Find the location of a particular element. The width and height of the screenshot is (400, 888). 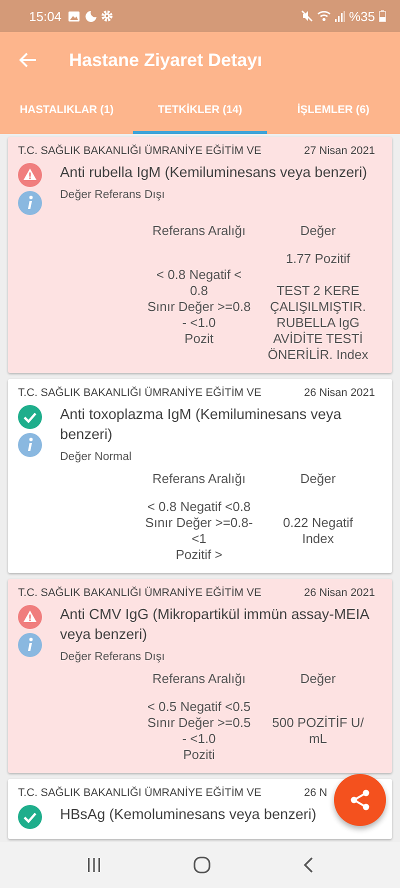

back-chevron-icon is located at coordinates (308, 865).